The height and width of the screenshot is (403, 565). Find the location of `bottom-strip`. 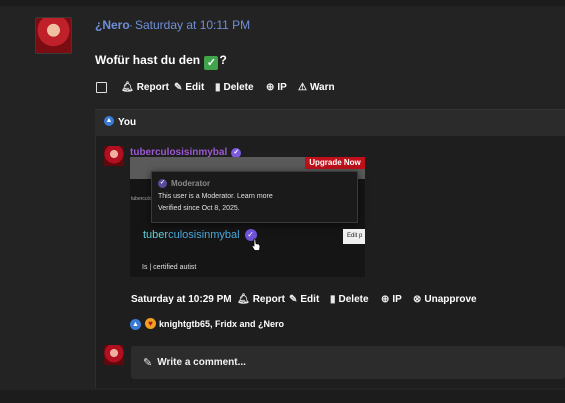

bottom-strip is located at coordinates (282, 396).